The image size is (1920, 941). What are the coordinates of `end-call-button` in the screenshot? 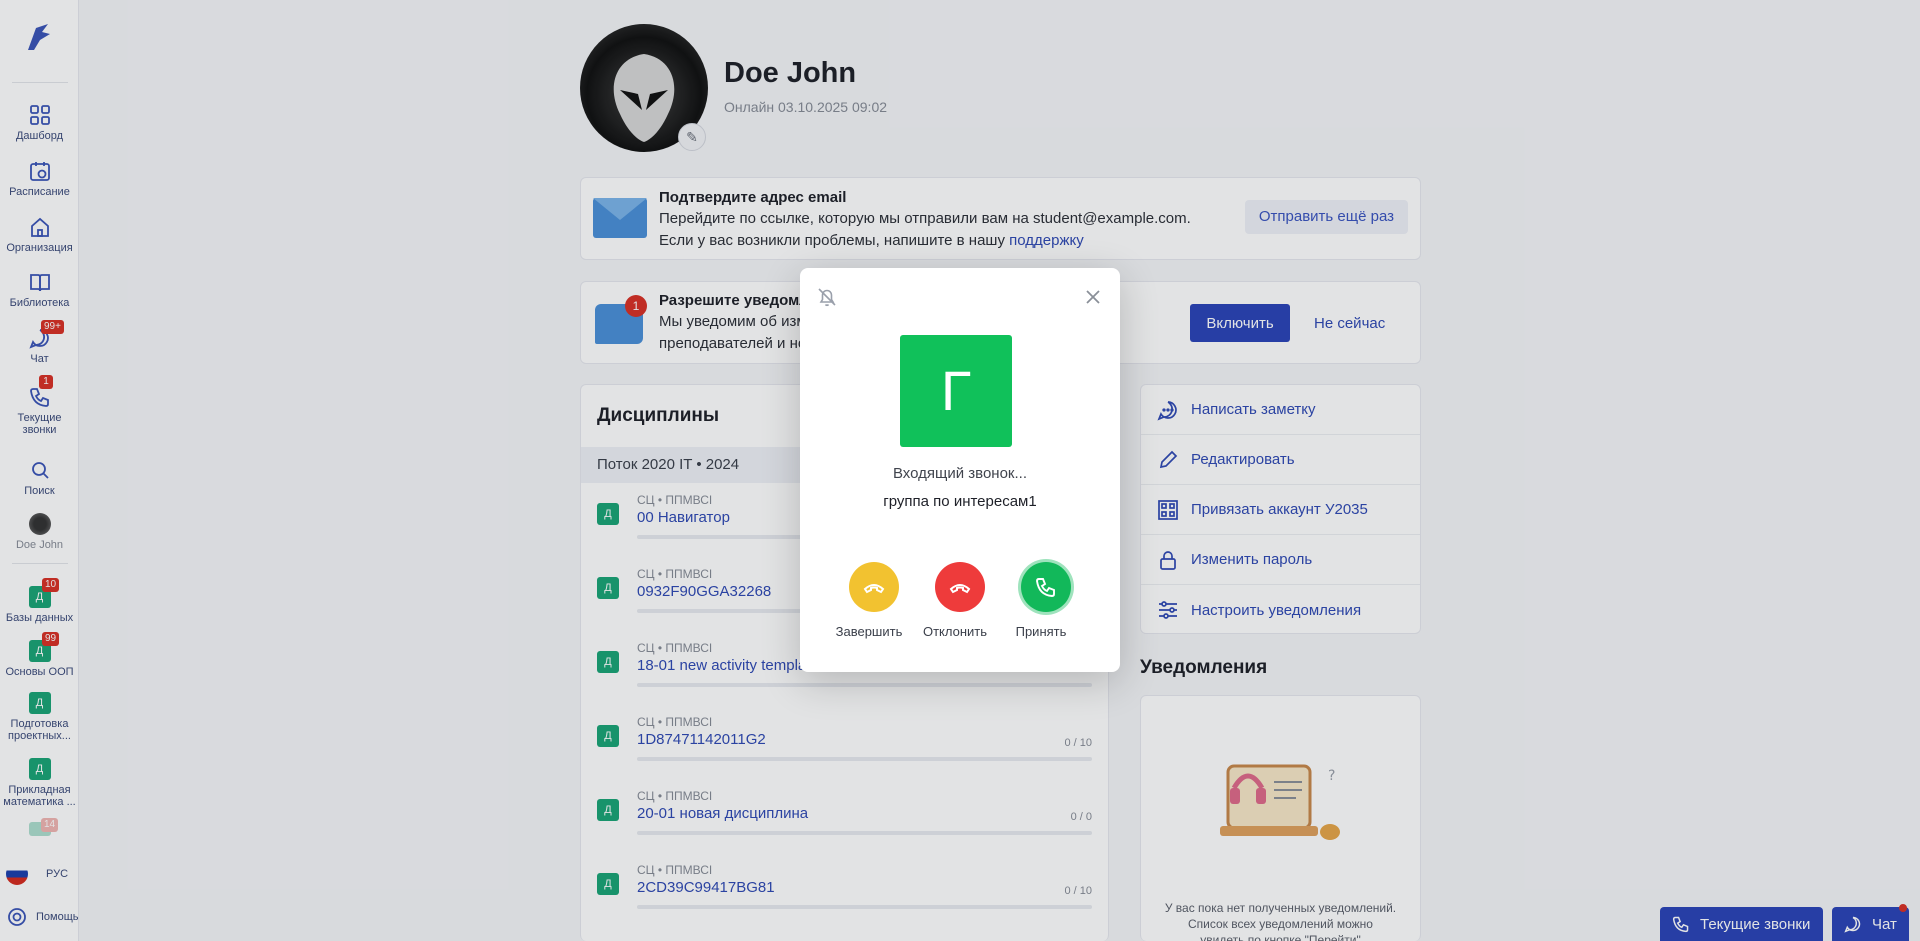 It's located at (874, 587).